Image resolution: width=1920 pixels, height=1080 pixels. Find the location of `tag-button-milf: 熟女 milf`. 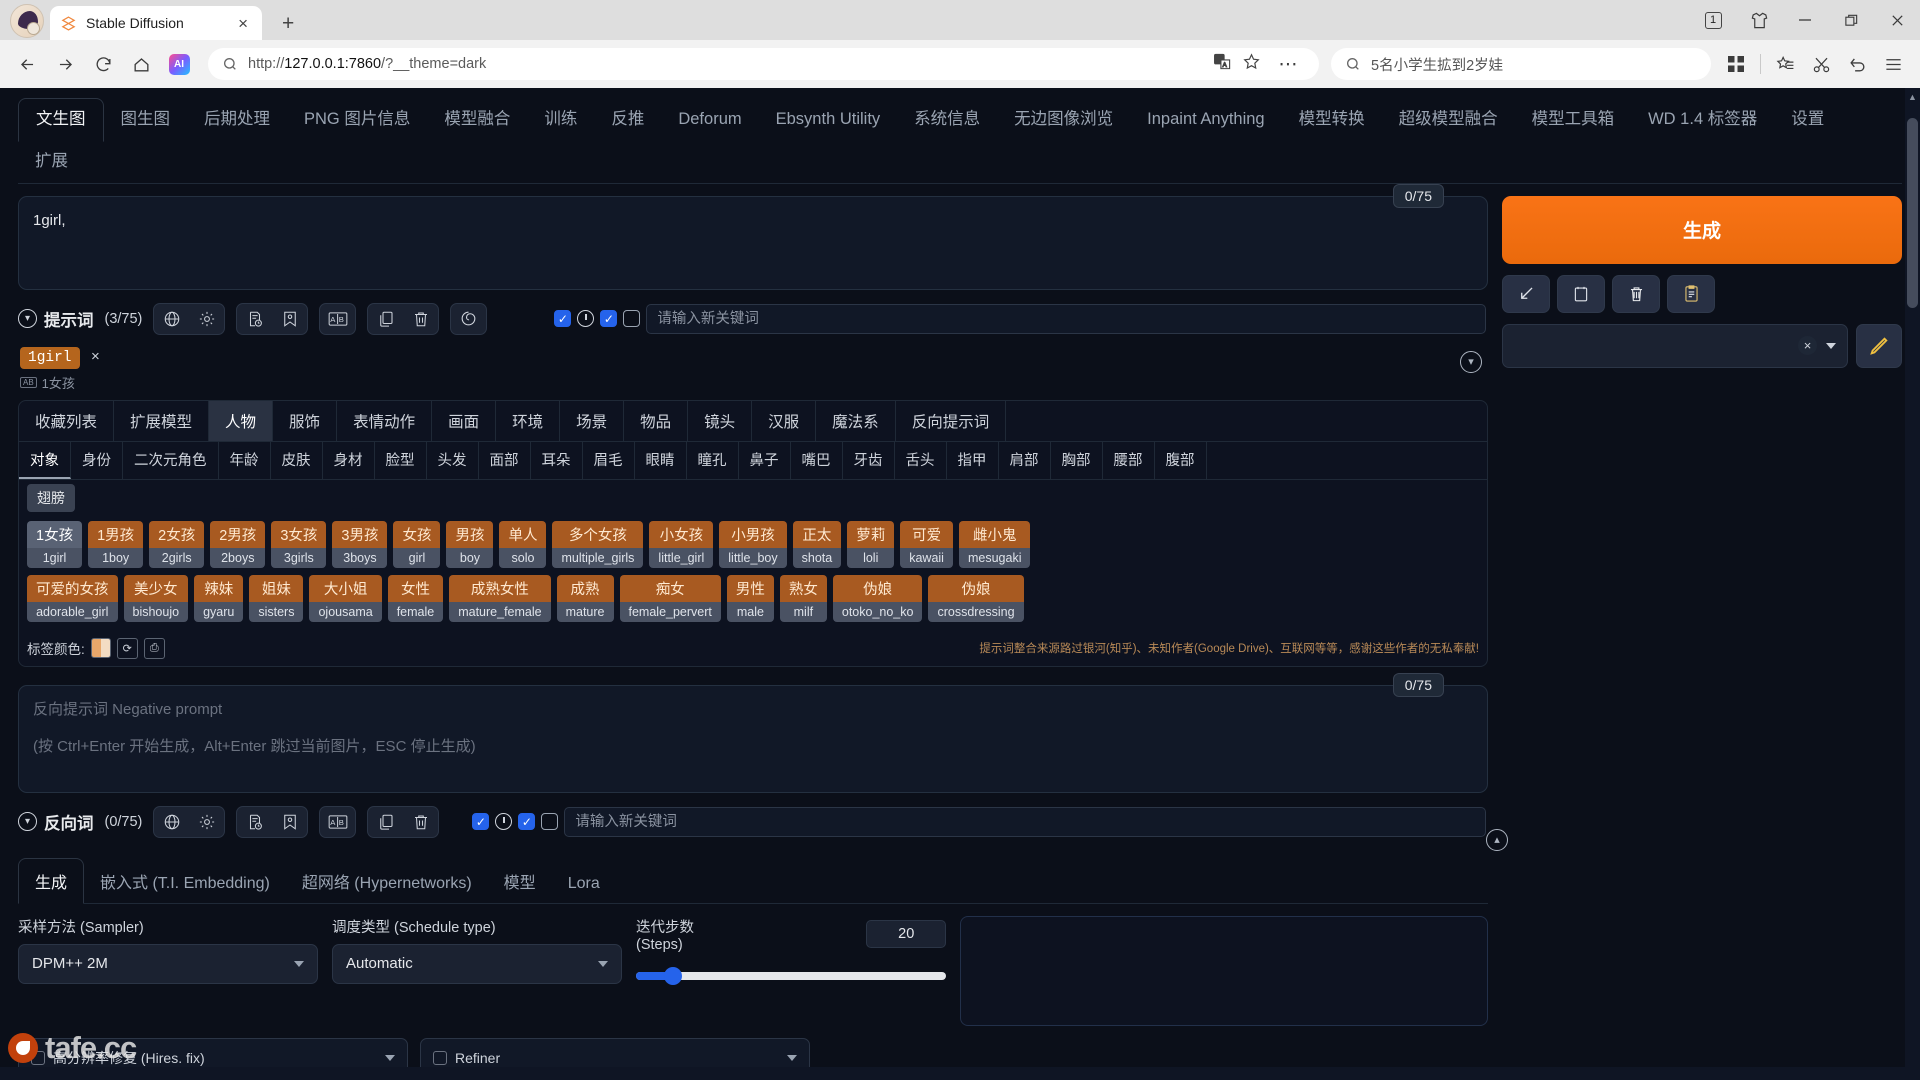

tag-button-milf: 熟女 milf is located at coordinates (803, 598).